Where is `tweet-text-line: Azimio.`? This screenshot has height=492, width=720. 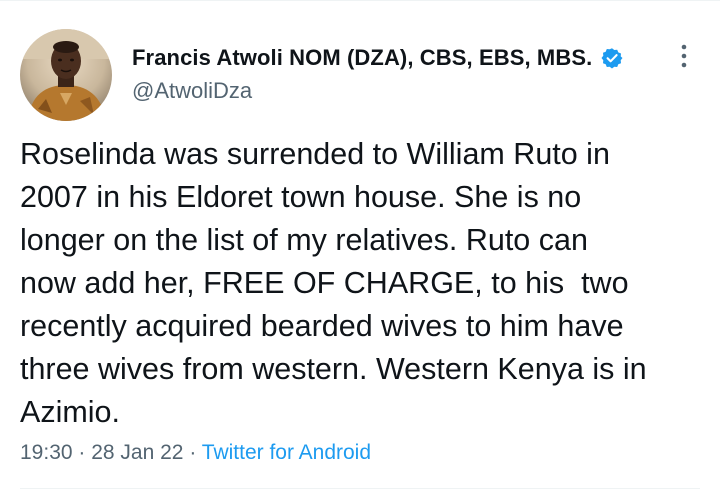
tweet-text-line: Azimio. is located at coordinates (70, 412).